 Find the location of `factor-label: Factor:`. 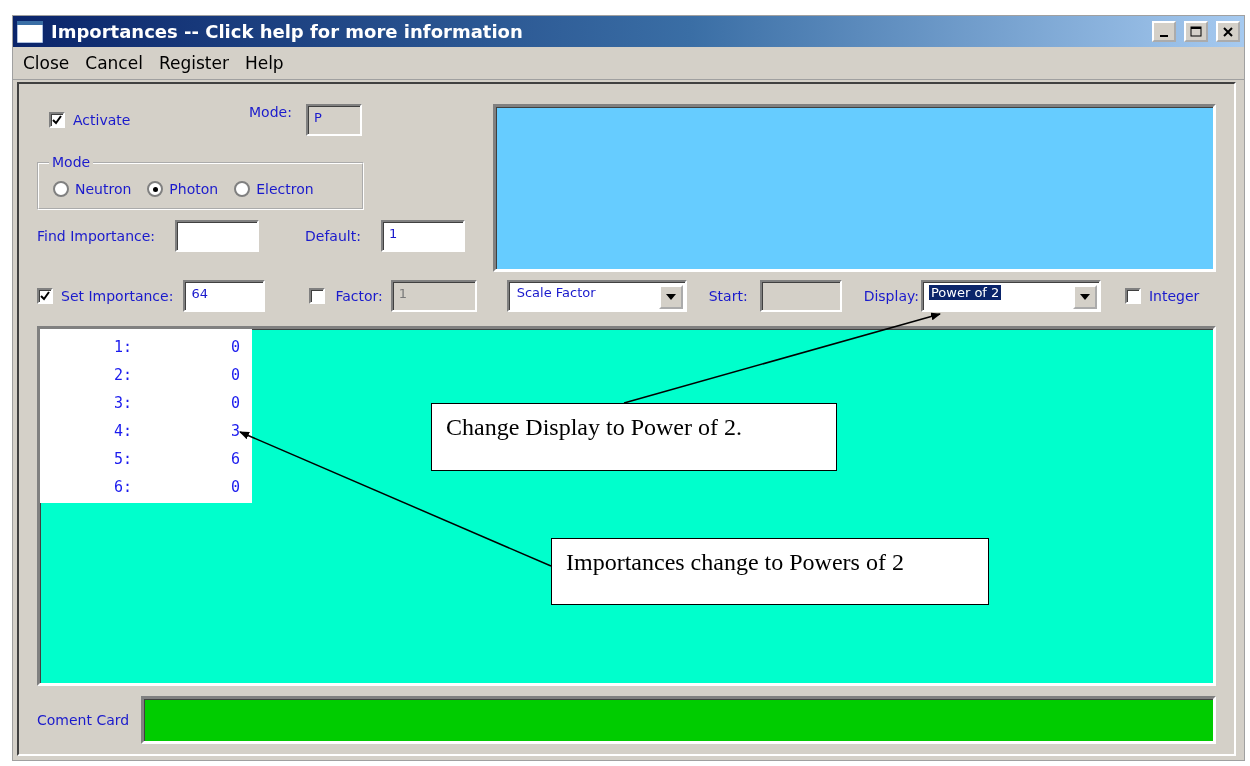

factor-label: Factor: is located at coordinates (359, 296).